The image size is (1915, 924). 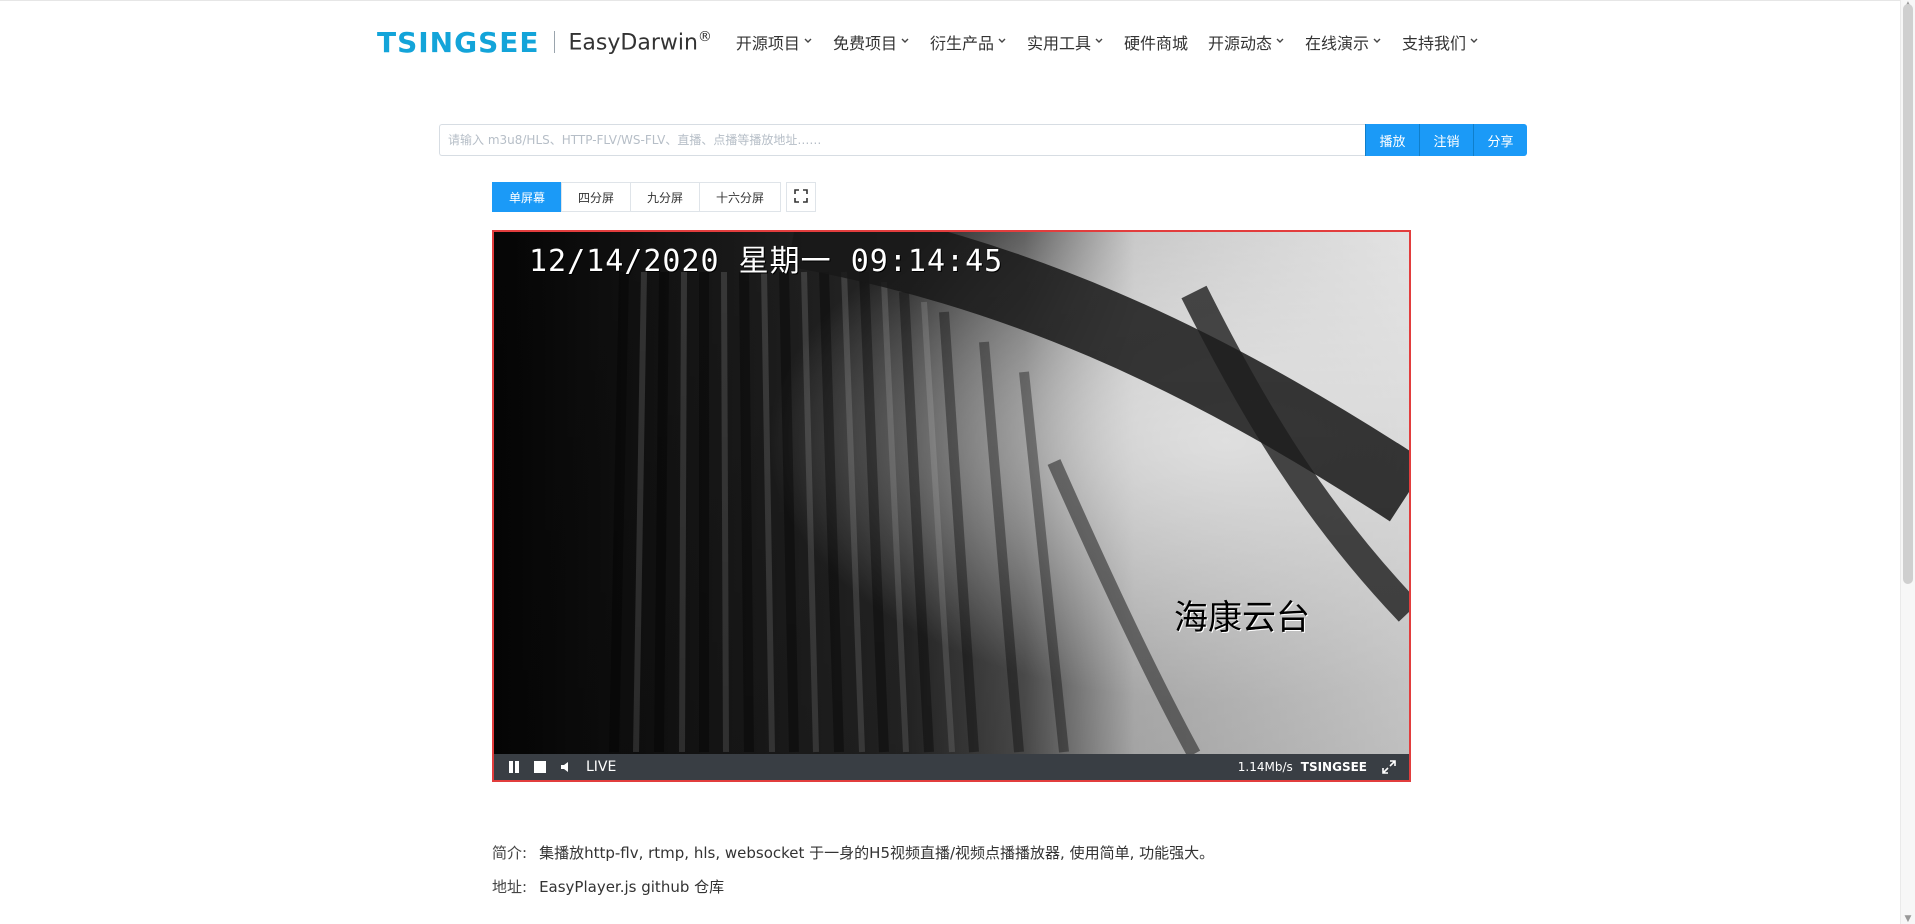 I want to click on scroll-down-icon: ▼, so click(x=1908, y=919).